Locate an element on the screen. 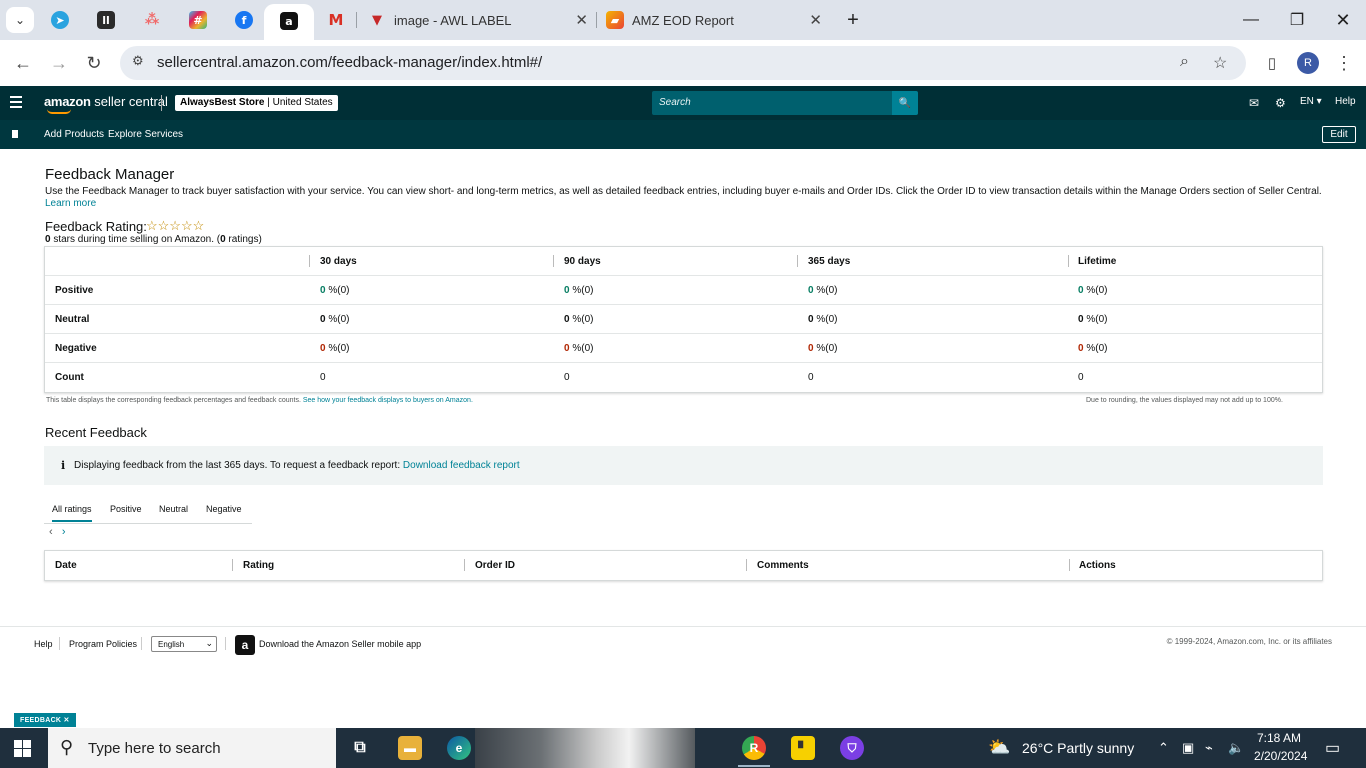 This screenshot has height=768, width=1366. tab-telegram: ➤ is located at coordinates (60, 20).